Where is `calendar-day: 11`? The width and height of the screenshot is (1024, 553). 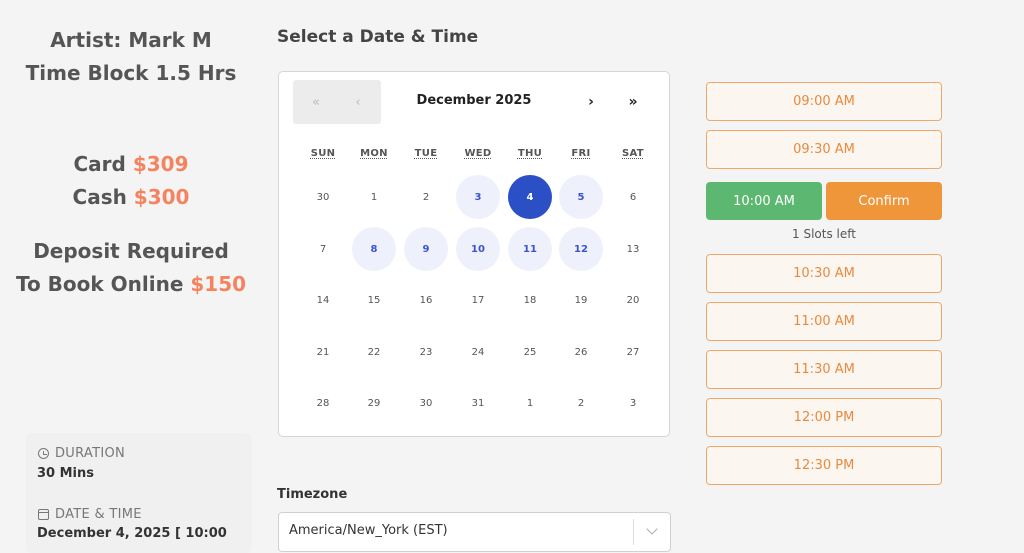 calendar-day: 11 is located at coordinates (530, 249).